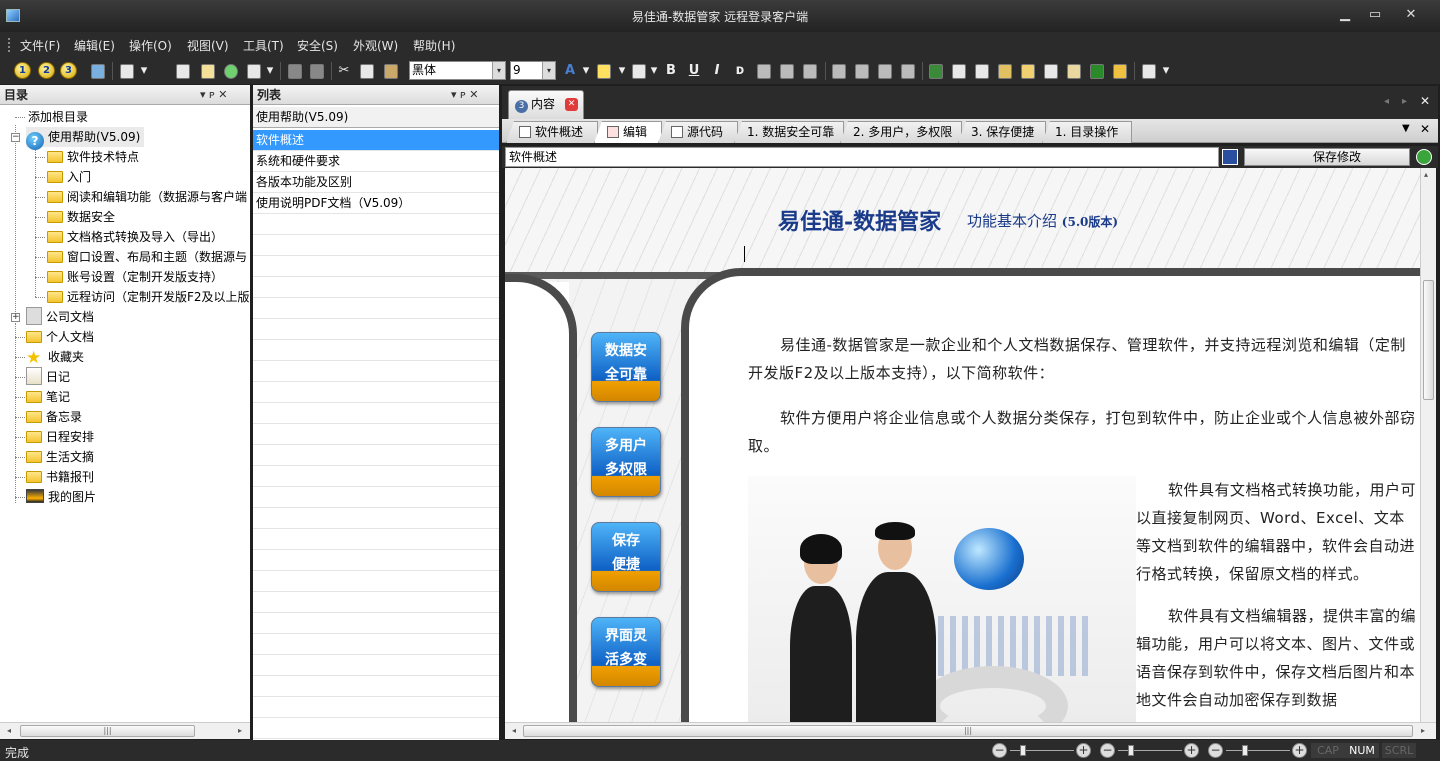  I want to click on gallery-icon, so click(1074, 71).